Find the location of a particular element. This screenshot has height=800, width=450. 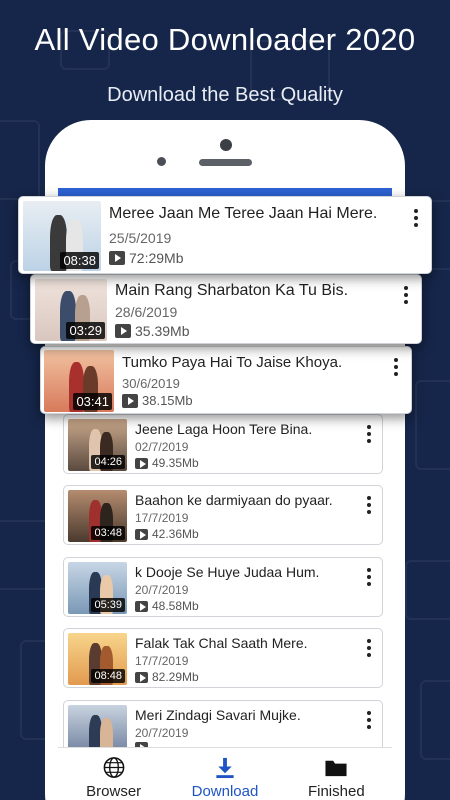

video-date: 28/6/2019 is located at coordinates (146, 312).